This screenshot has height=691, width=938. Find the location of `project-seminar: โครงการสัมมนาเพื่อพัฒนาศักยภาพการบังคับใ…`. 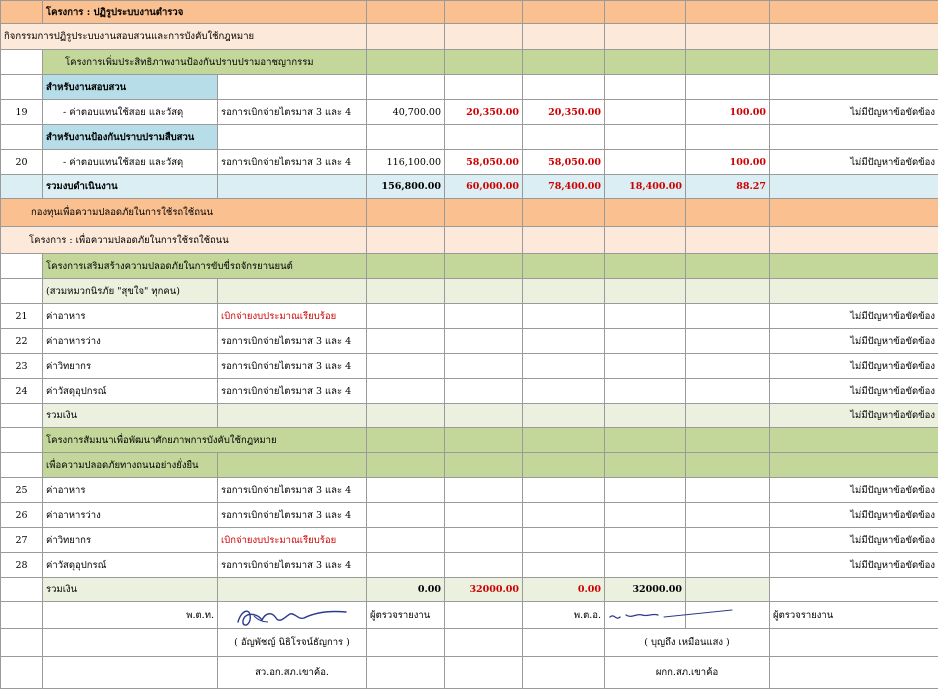

project-seminar: โครงการสัมมนาเพื่อพัฒนาศักยภาพการบังคับใ… is located at coordinates (204, 440).